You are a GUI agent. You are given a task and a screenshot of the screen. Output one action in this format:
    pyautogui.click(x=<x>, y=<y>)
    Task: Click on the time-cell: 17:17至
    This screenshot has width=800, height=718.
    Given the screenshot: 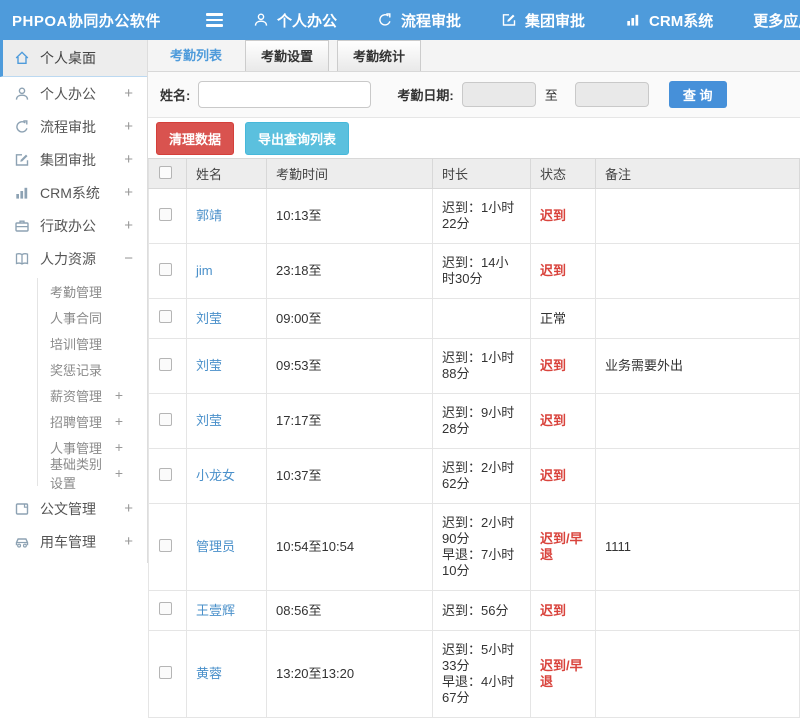 What is the action you would take?
    pyautogui.click(x=349, y=421)
    